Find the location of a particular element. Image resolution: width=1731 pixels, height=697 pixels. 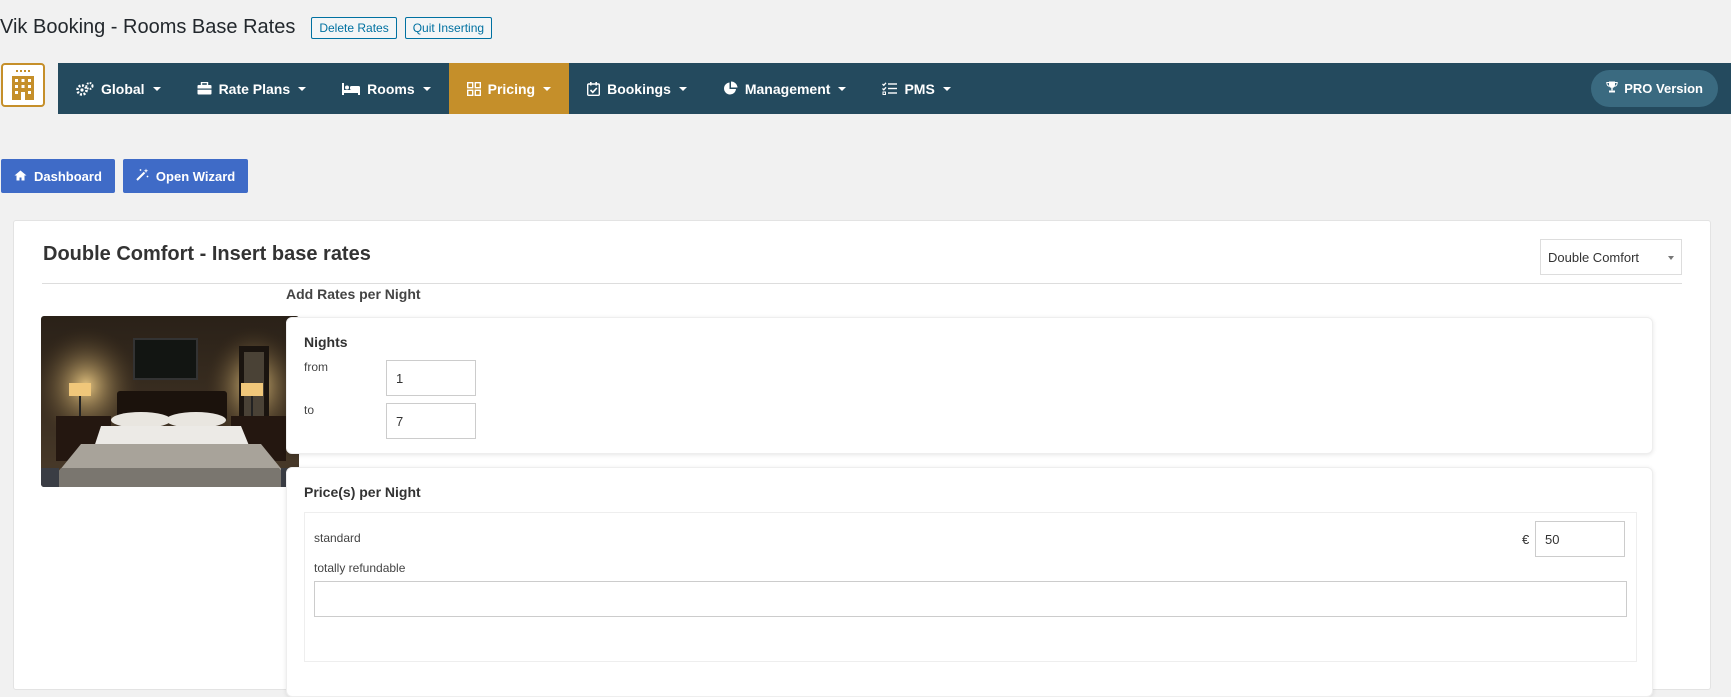

dashboard-button: Dashboard is located at coordinates (58, 176).